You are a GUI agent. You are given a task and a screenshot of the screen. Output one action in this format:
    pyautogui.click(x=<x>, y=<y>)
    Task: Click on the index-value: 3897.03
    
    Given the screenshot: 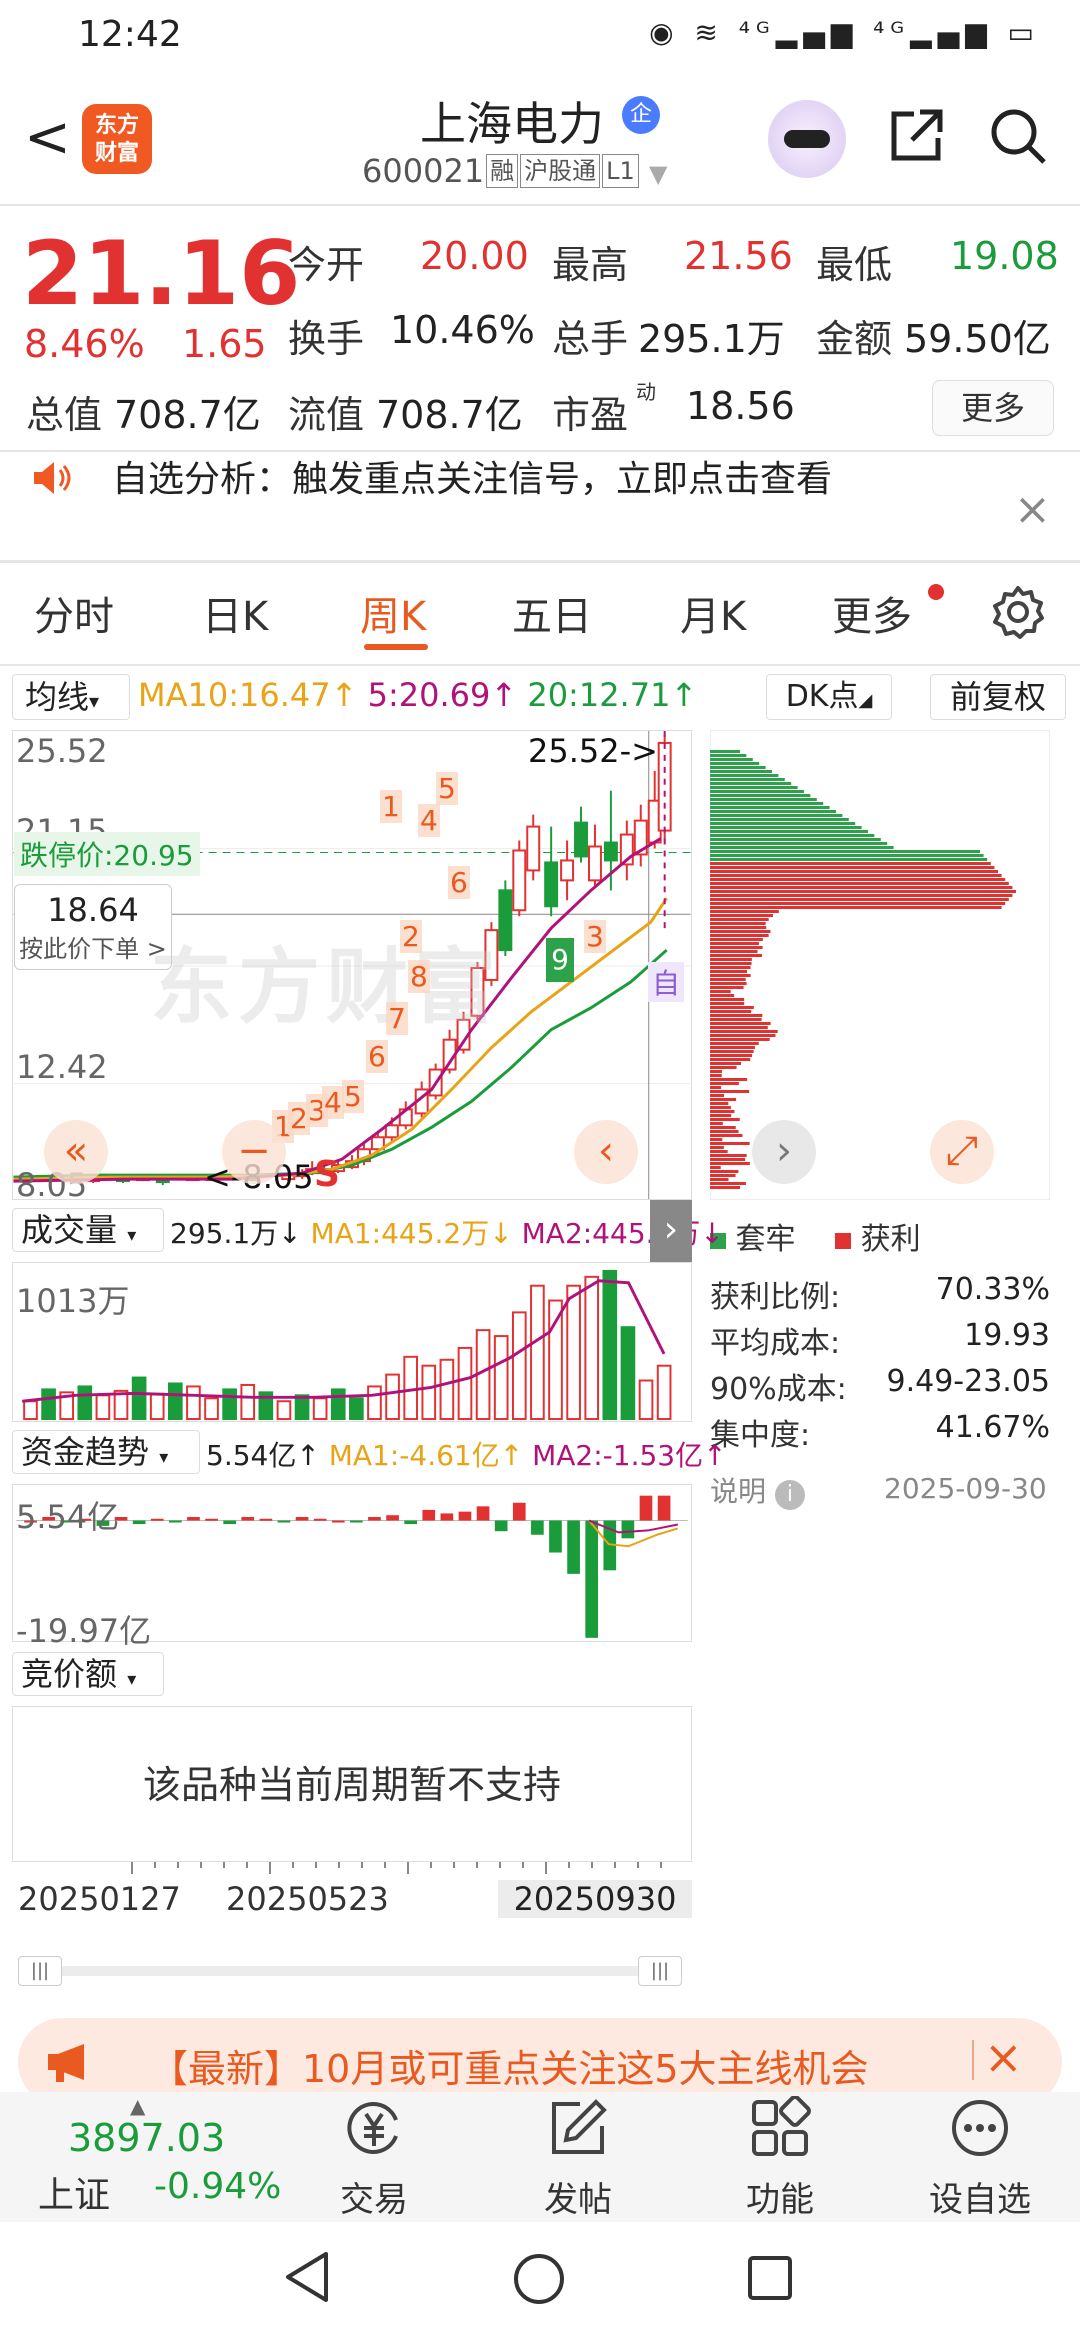 What is the action you would take?
    pyautogui.click(x=146, y=2138)
    